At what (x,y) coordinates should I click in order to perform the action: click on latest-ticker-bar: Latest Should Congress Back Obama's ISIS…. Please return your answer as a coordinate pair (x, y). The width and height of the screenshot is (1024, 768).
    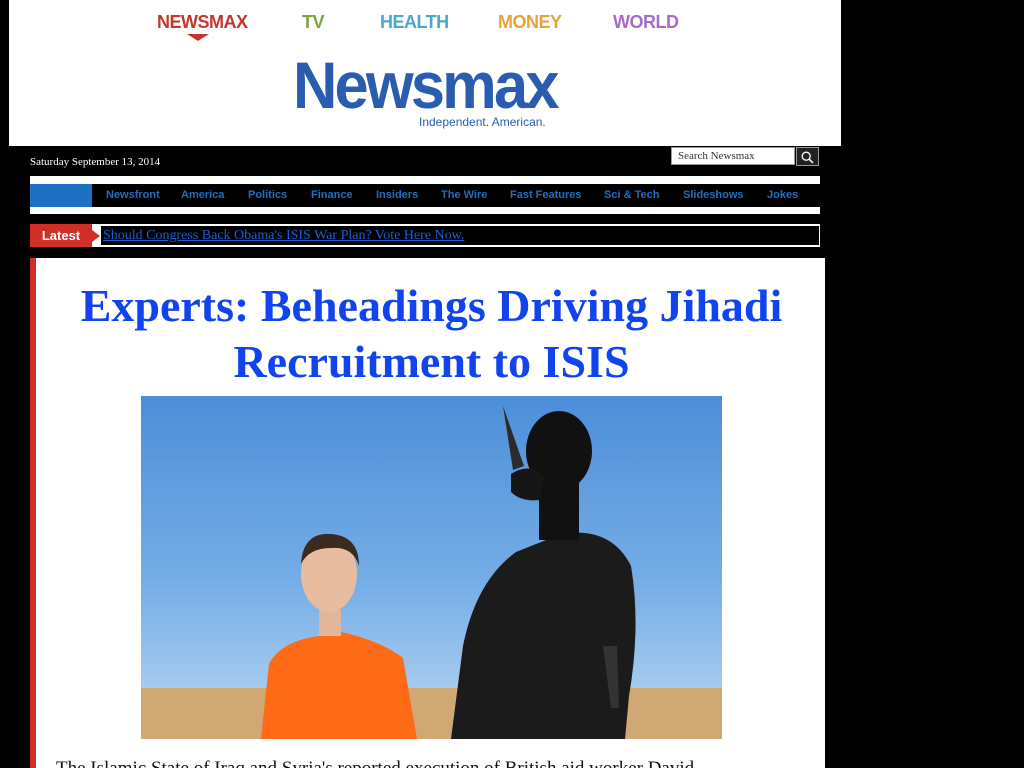
    Looking at the image, I should click on (425, 235).